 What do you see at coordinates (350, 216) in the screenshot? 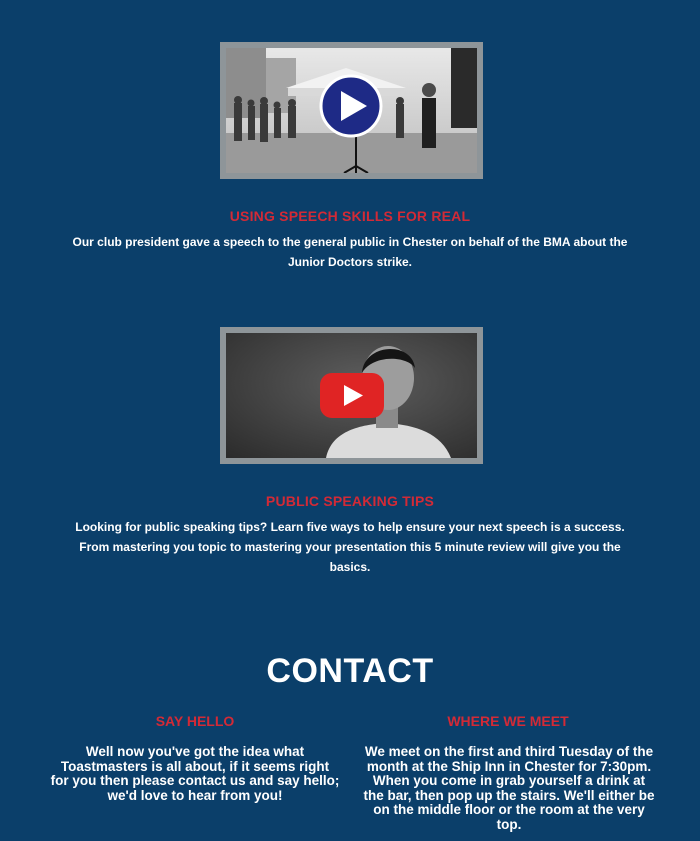
I see `video-title: USING SPEECH SKILLS FOR REAL` at bounding box center [350, 216].